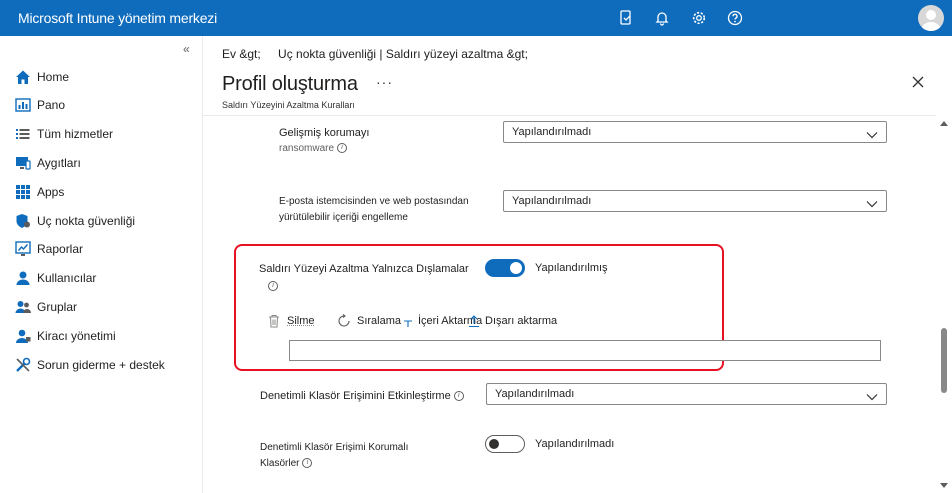 The height and width of the screenshot is (493, 952). Describe the element at coordinates (288, 105) in the screenshot. I see `page-subtitle: Saldırı Yüzeyini Azaltma Kuralları` at that location.